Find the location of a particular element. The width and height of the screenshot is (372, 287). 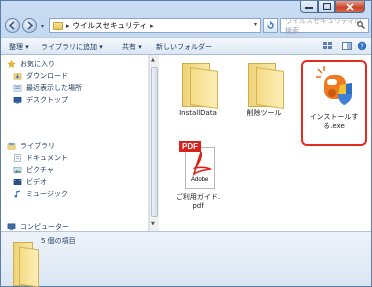

scrollbar-thumb is located at coordinates (154, 142).